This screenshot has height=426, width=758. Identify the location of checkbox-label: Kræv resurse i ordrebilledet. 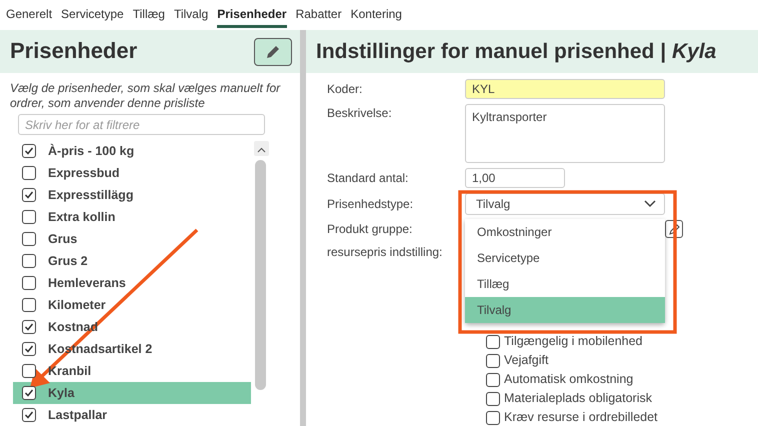
(581, 417).